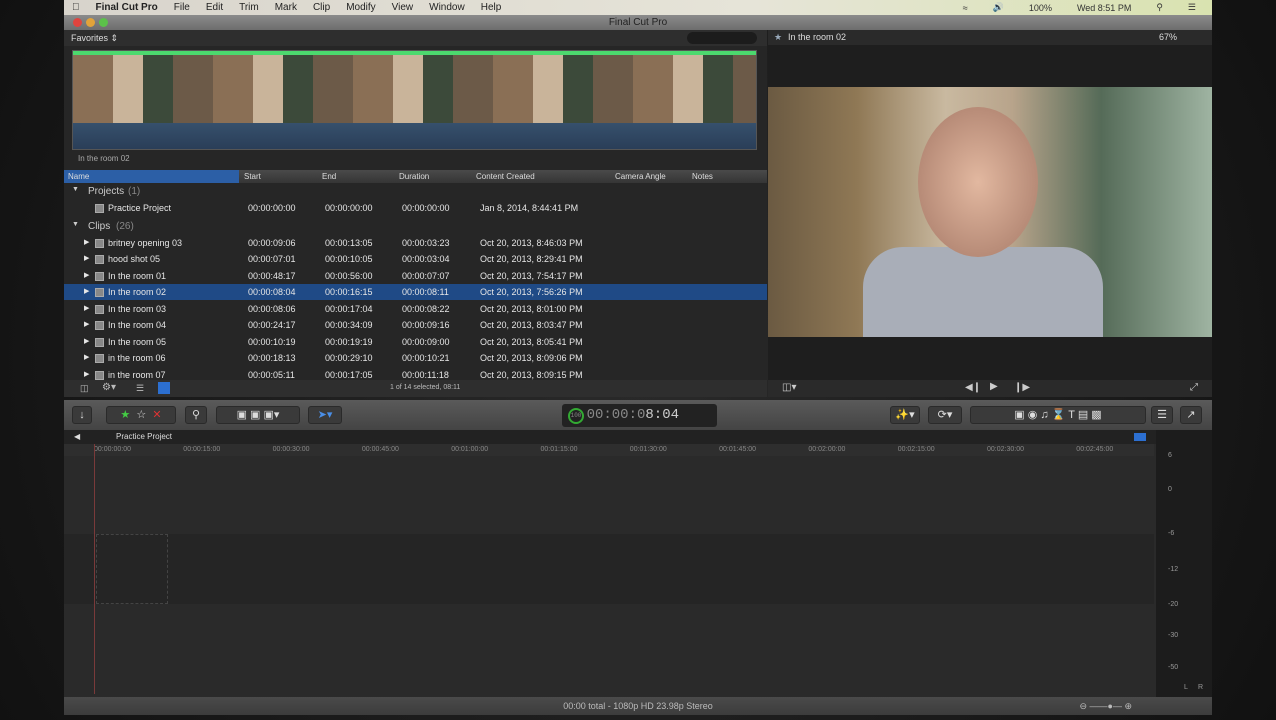 This screenshot has width=1276, height=720. Describe the element at coordinates (491, 7) in the screenshot. I see `menu-help: Help` at that location.